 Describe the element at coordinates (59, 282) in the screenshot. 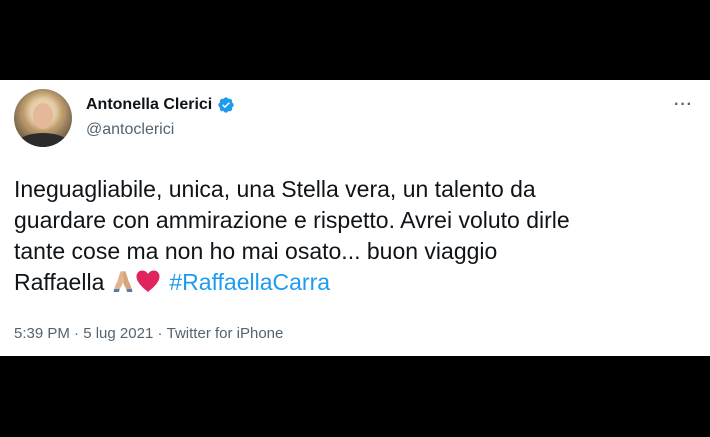

I see `tweet-line-text: Raffaella` at that location.